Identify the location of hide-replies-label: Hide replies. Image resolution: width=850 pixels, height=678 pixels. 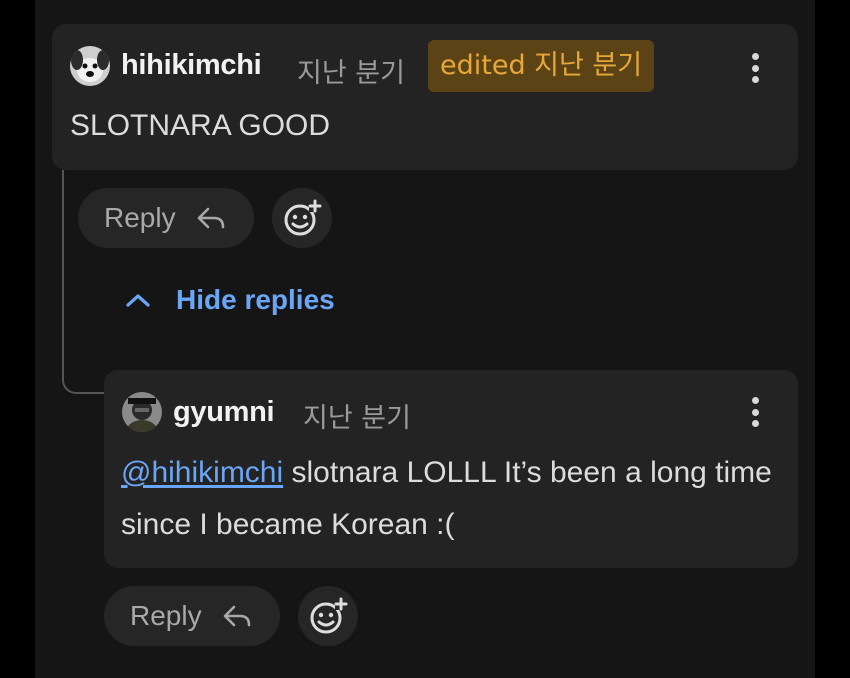
(255, 299).